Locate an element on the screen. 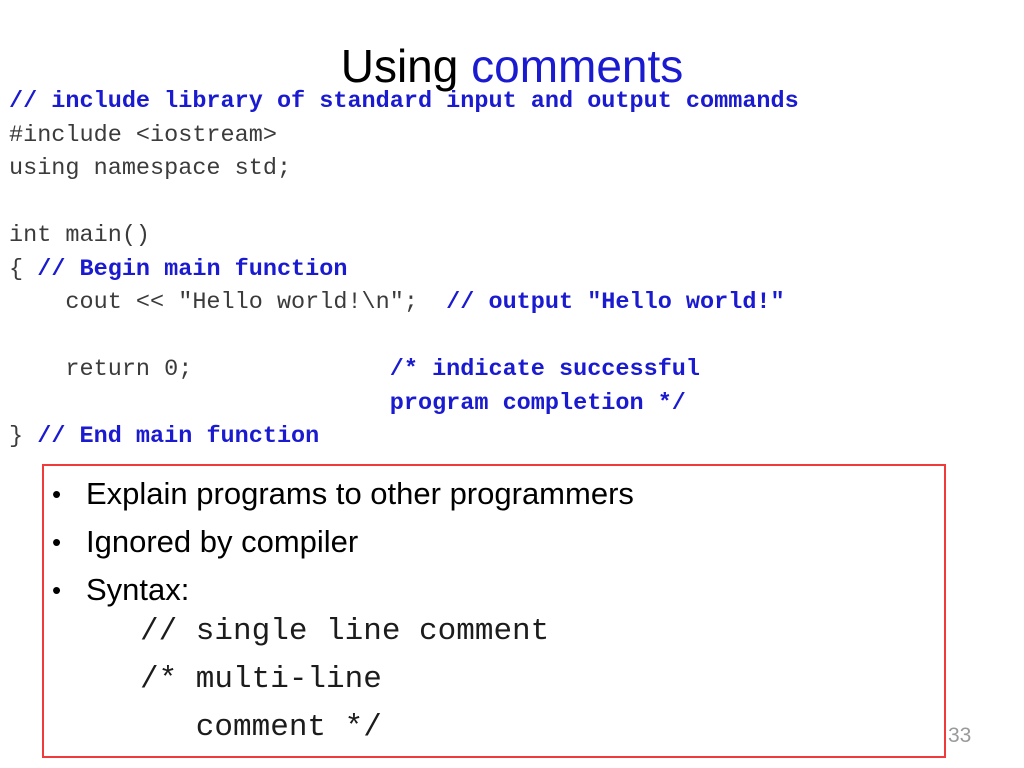 This screenshot has height=768, width=1024. list-item-label: Explain programs to other programmers is located at coordinates (360, 493).